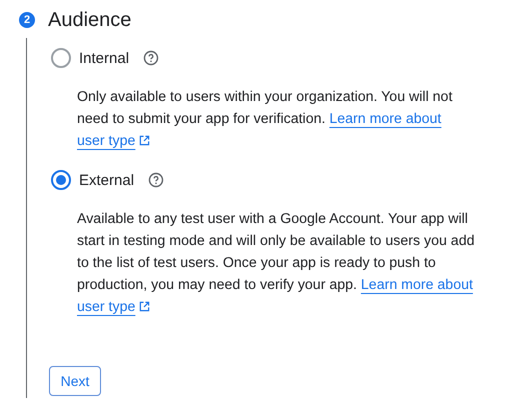  What do you see at coordinates (90, 20) in the screenshot?
I see `step-title: Audience` at bounding box center [90, 20].